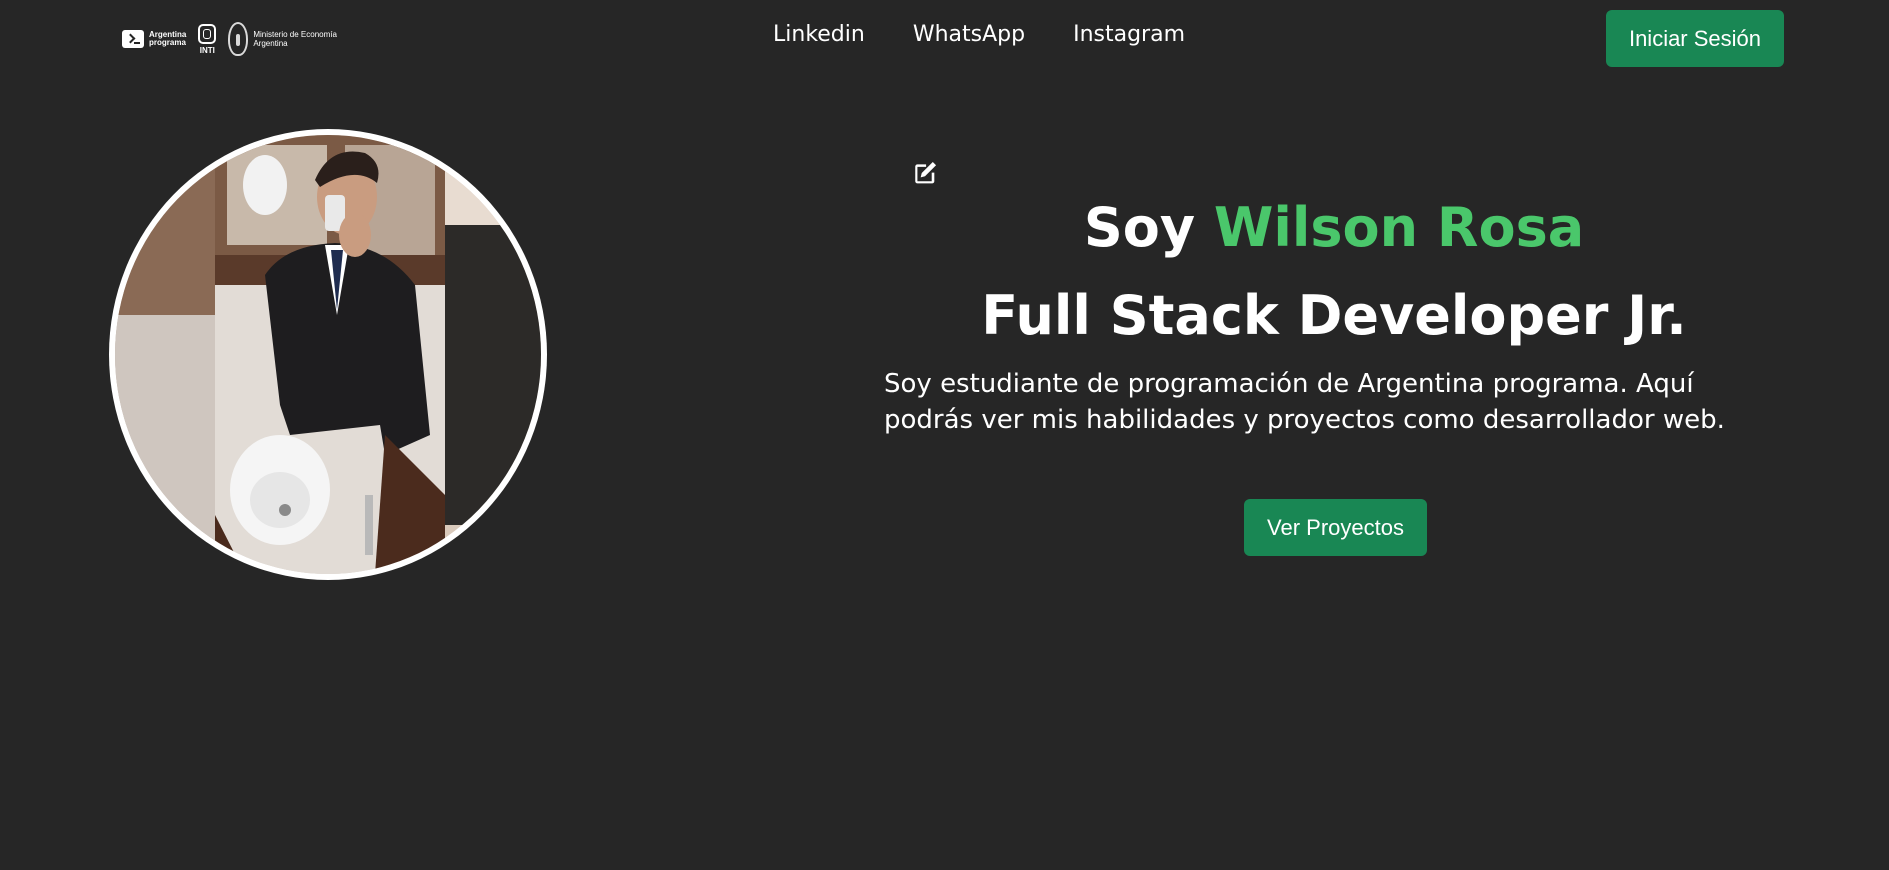 This screenshot has width=1889, height=870. What do you see at coordinates (1148, 227) in the screenshot?
I see `hero-title-prefix: Soy` at bounding box center [1148, 227].